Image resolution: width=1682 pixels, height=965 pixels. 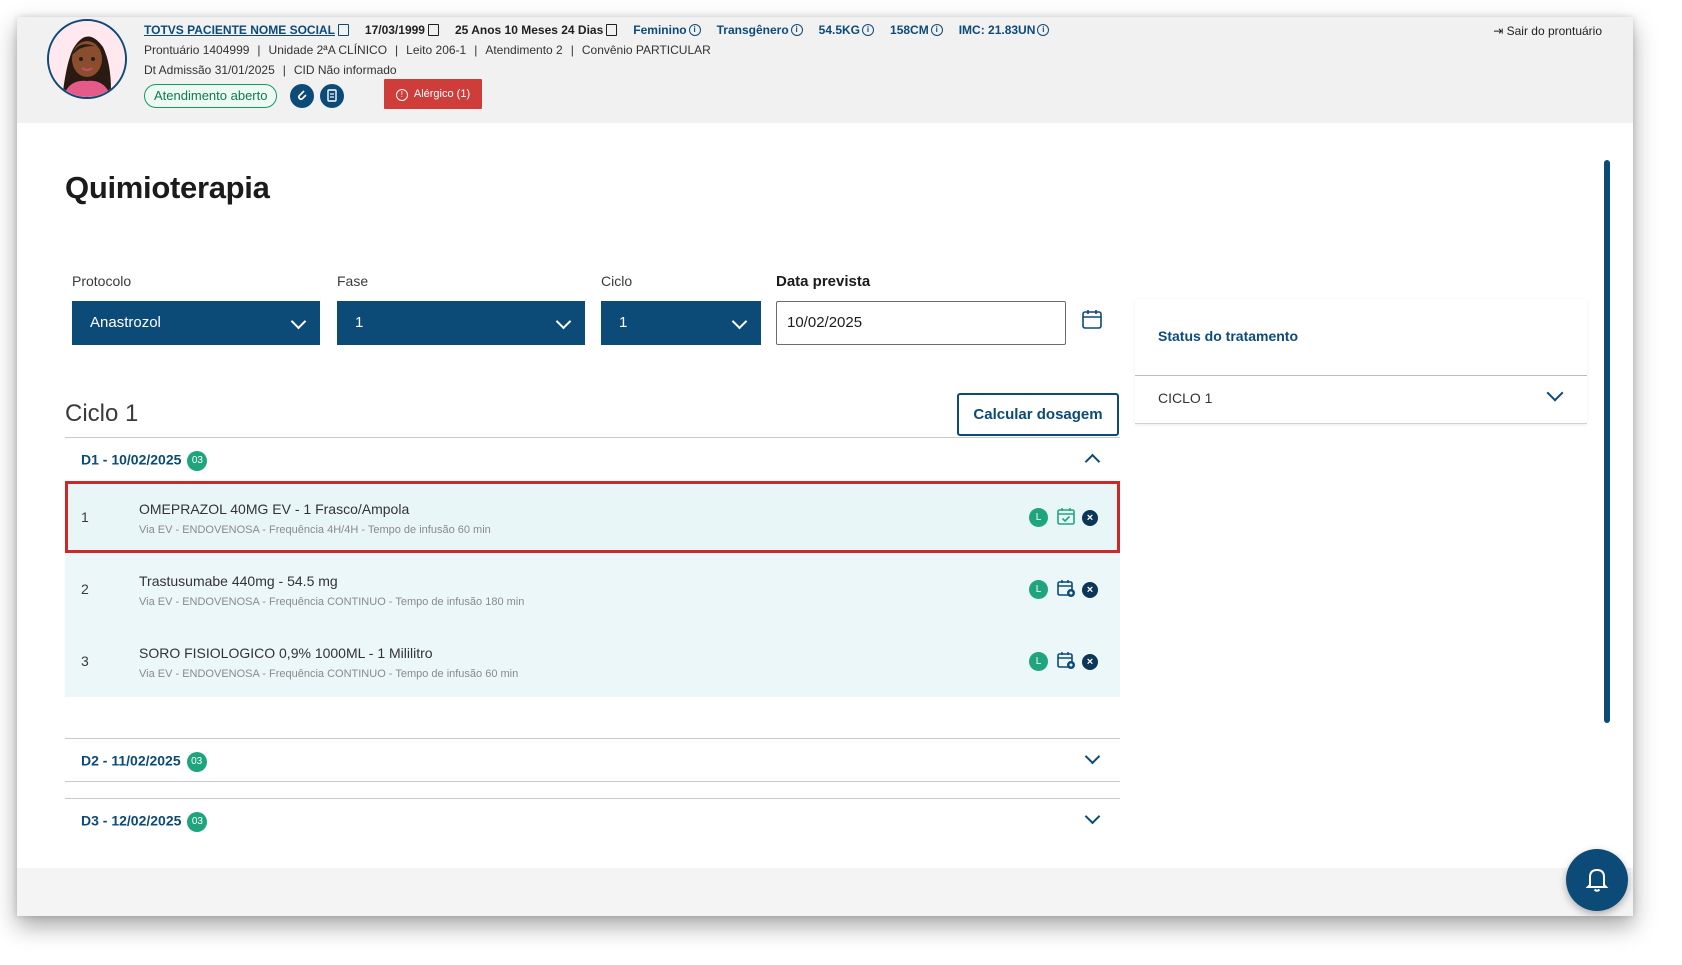 I want to click on weight: 54.5KG i, so click(x=847, y=30).